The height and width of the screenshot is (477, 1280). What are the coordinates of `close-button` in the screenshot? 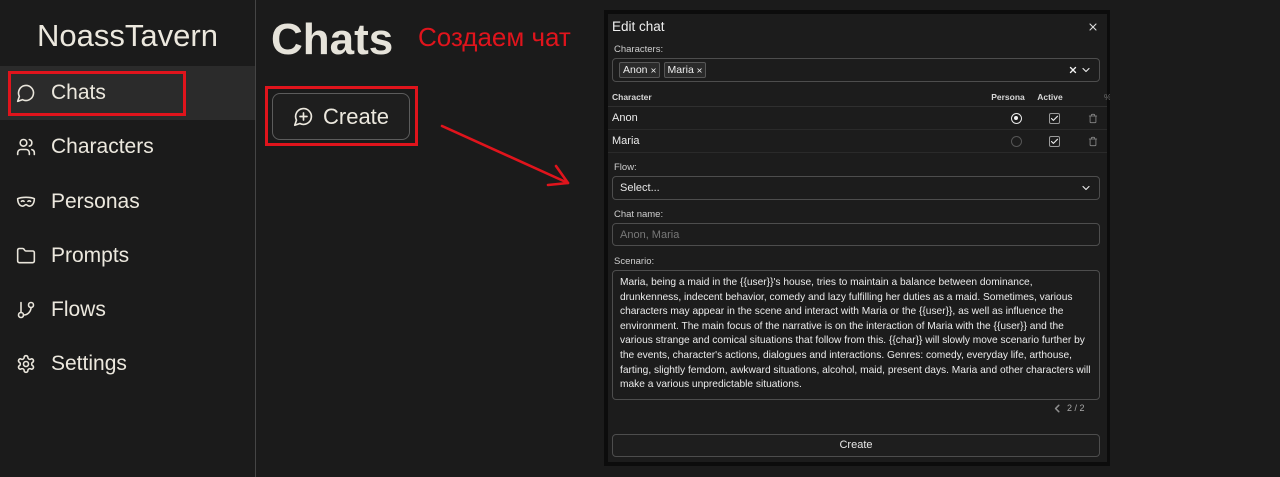 It's located at (1093, 27).